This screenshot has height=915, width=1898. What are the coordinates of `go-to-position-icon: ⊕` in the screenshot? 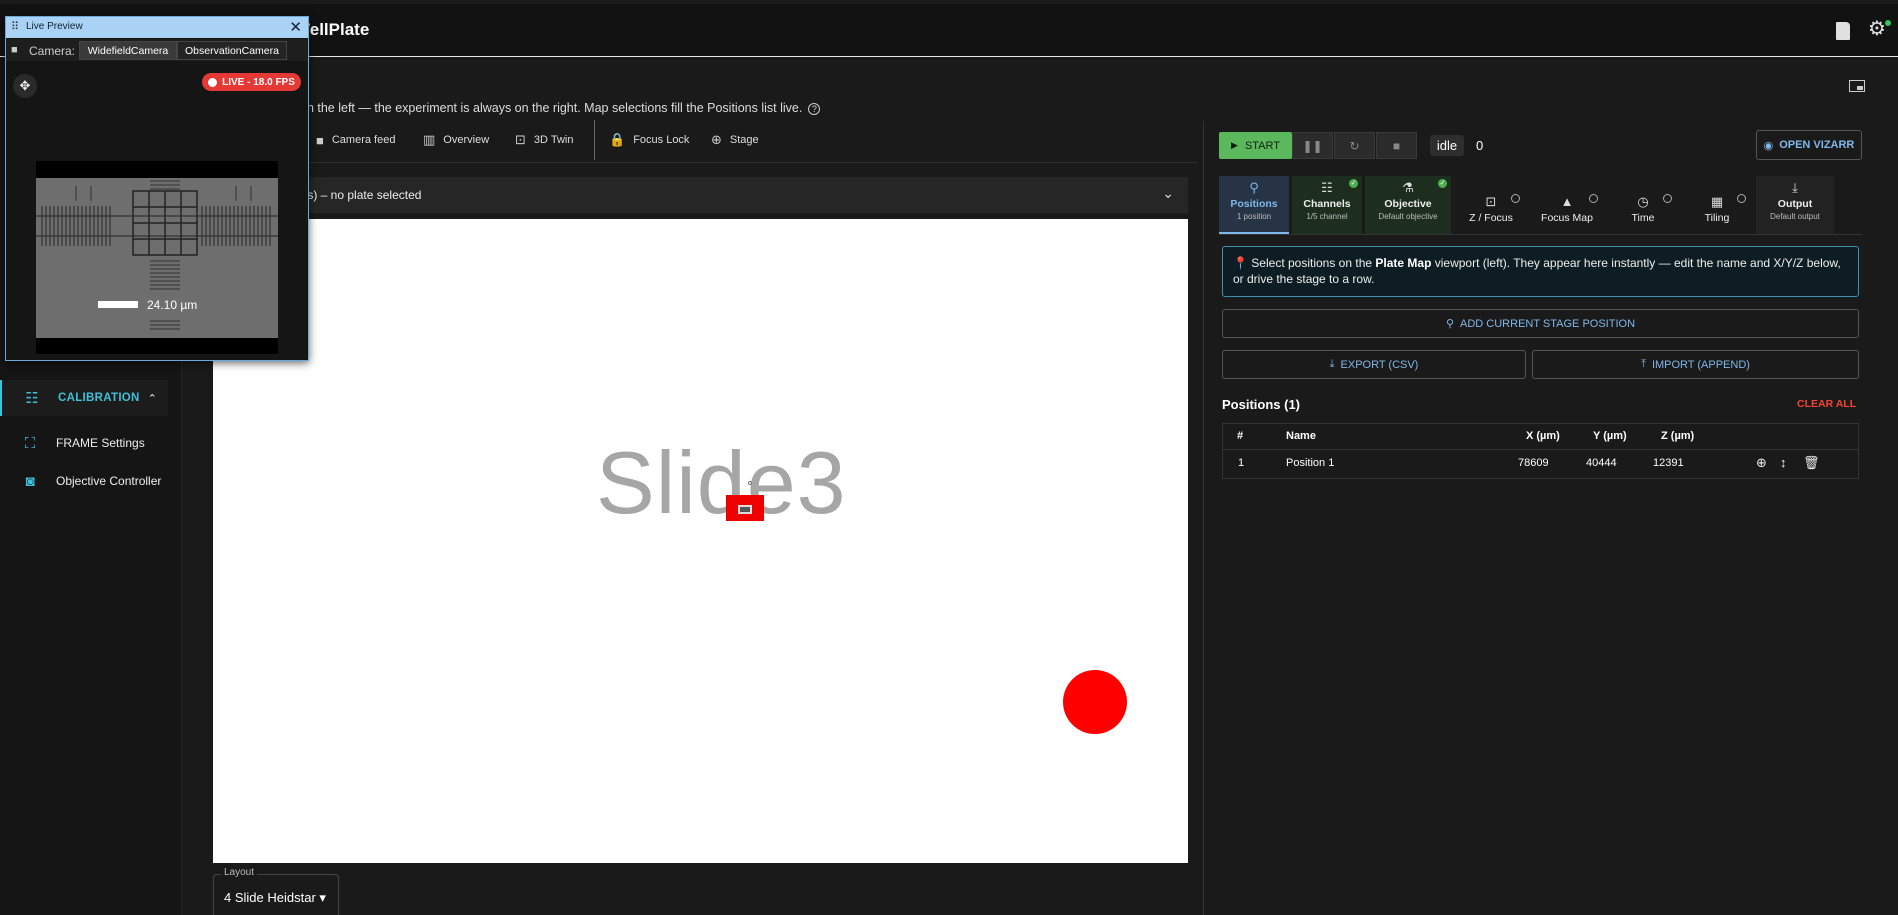 It's located at (1761, 463).